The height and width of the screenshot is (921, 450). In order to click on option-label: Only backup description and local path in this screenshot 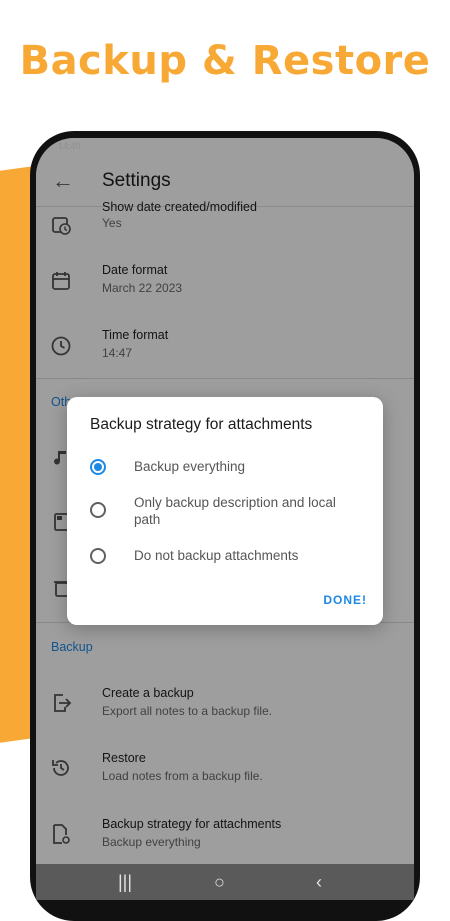, I will do `click(235, 511)`.